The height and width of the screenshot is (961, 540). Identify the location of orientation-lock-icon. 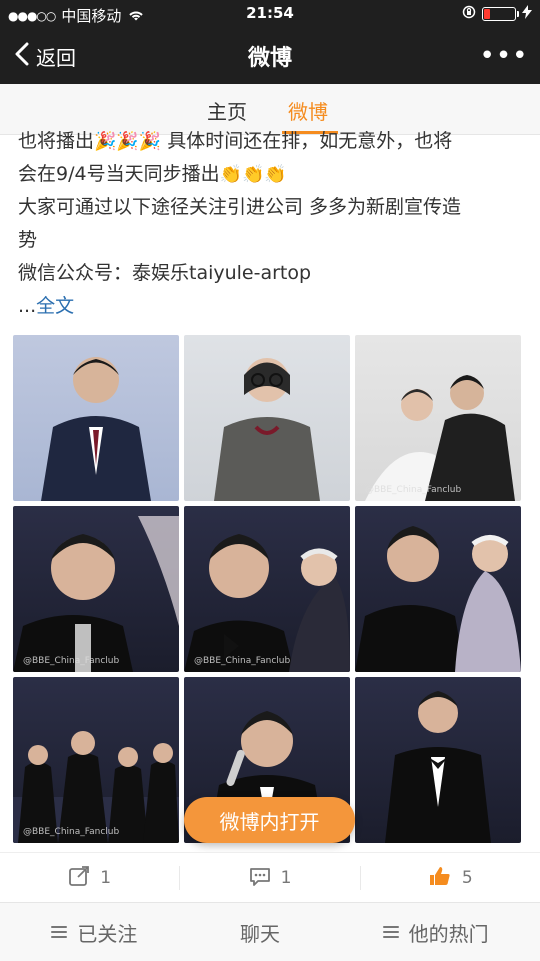
(469, 14).